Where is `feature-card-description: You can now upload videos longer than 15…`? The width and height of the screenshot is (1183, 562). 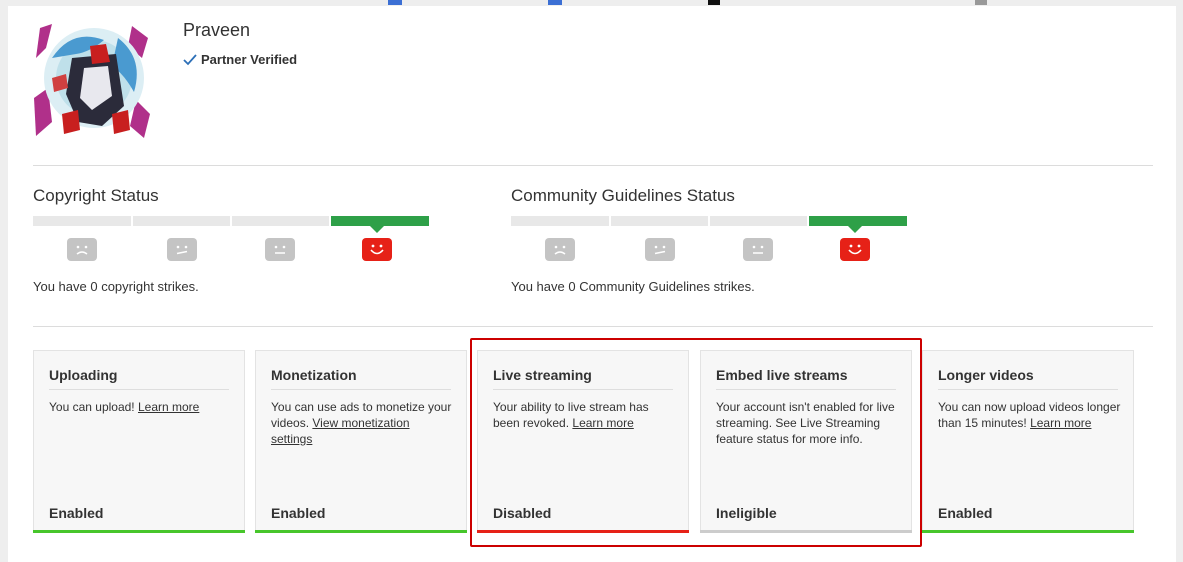 feature-card-description: You can now upload videos longer than 15… is located at coordinates (1029, 415).